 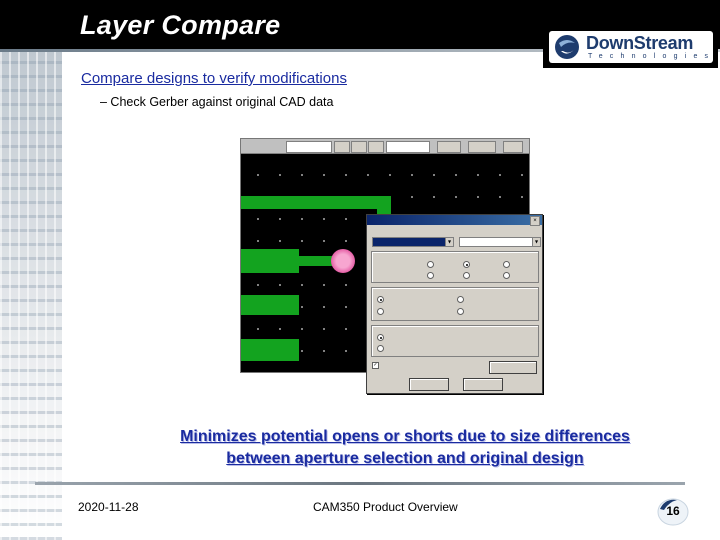 What do you see at coordinates (375, 365) in the screenshot?
I see `checkbox: ✓` at bounding box center [375, 365].